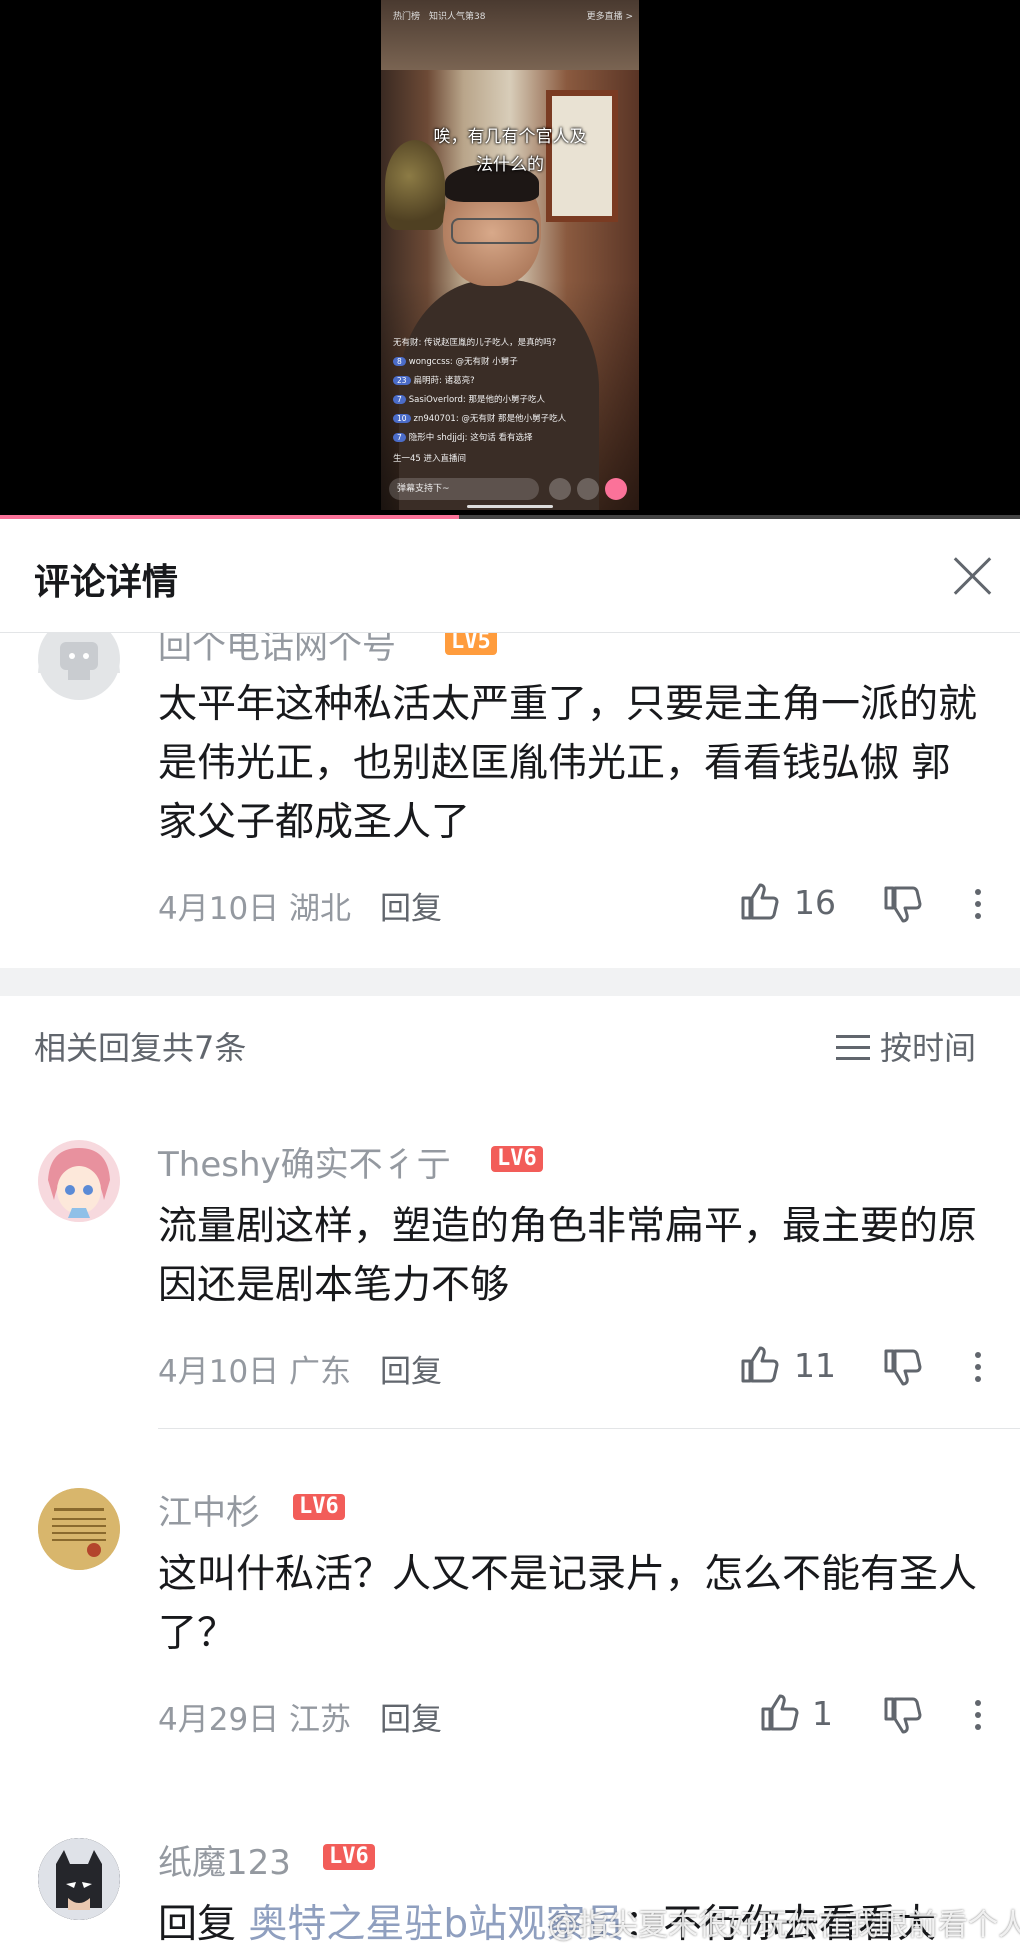 This screenshot has height=1954, width=1020. Describe the element at coordinates (457, 15) in the screenshot. I see `rank-tag: 知识人气第38` at that location.